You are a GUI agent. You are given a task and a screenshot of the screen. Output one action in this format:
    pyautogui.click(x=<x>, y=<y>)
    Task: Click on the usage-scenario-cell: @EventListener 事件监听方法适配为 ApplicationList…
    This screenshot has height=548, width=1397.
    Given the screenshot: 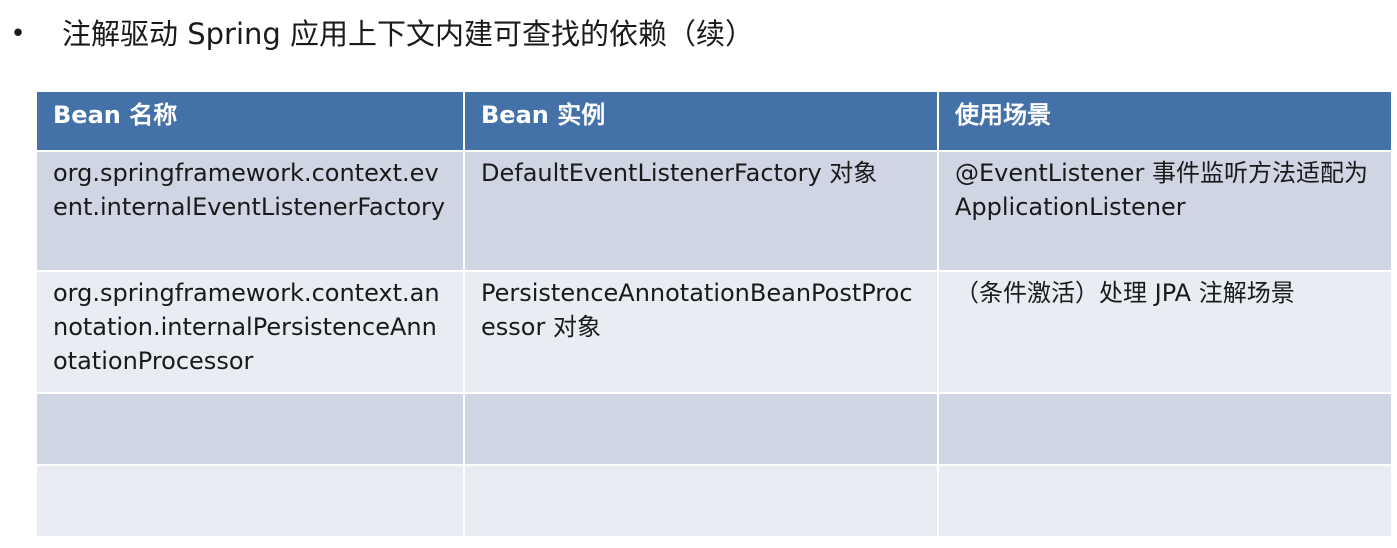 What is the action you would take?
    pyautogui.click(x=1165, y=211)
    